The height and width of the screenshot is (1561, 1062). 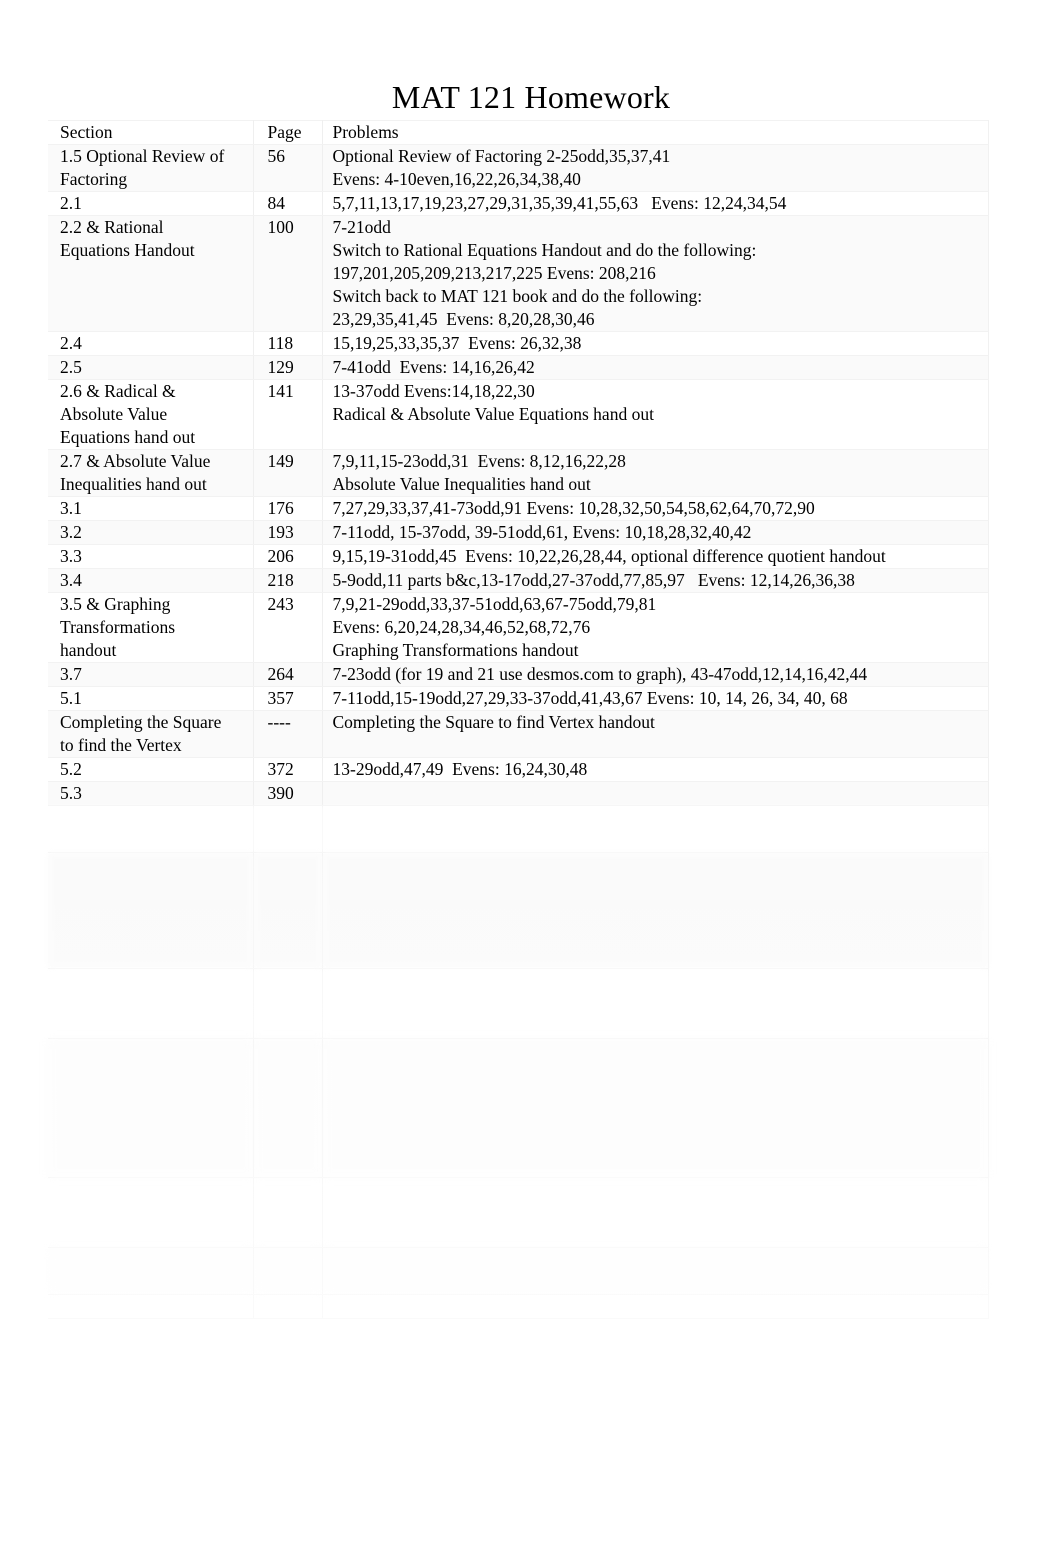 I want to click on problems-line: 13-29odd,47,49 Evens: 16,24,30,48, so click(x=460, y=769).